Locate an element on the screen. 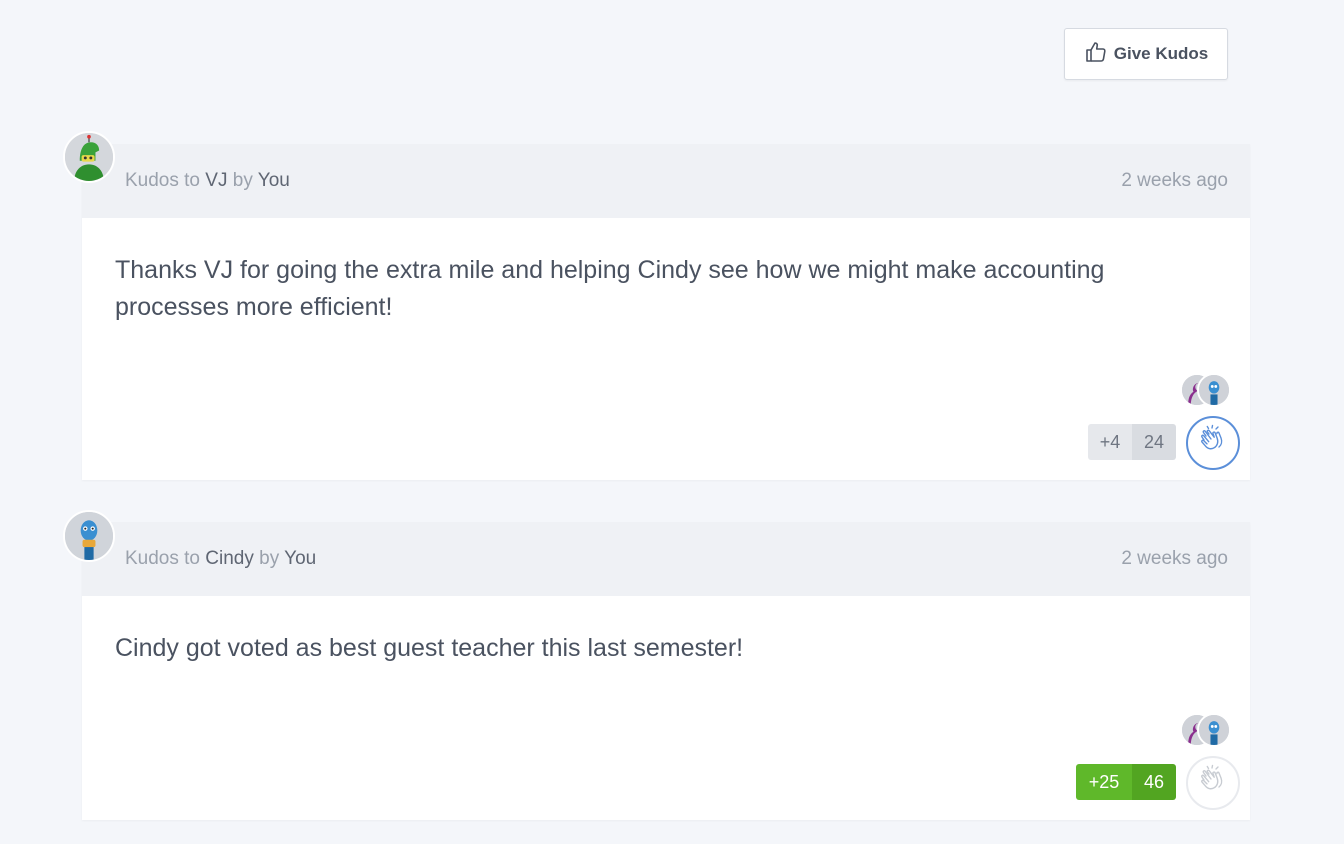 The height and width of the screenshot is (844, 1344). give-kudos-button: Give Kudos is located at coordinates (1146, 54).